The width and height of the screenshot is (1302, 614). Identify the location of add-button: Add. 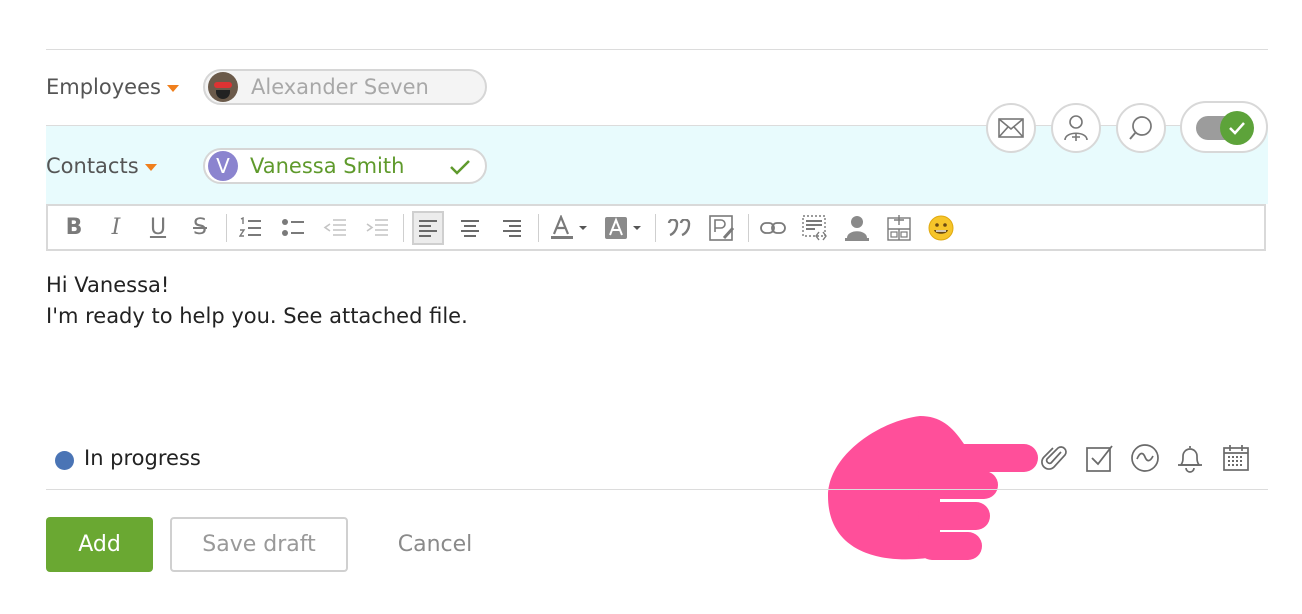
(99, 544).